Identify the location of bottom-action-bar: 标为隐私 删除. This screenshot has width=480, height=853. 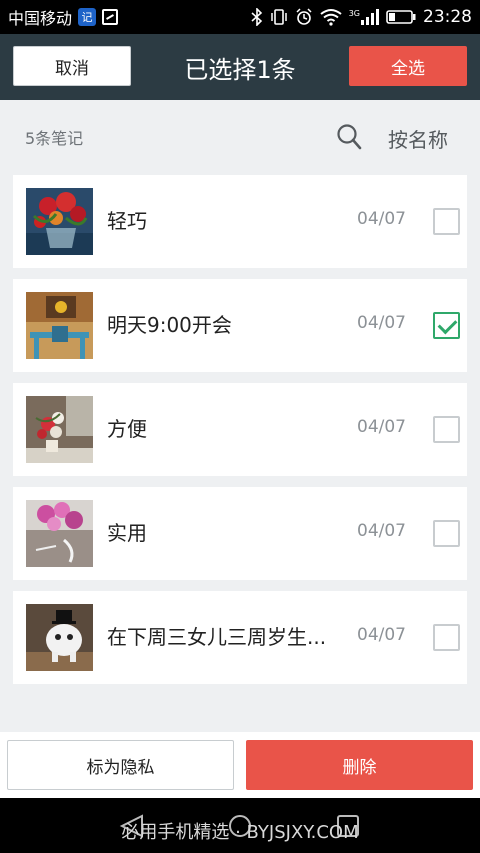
(240, 765).